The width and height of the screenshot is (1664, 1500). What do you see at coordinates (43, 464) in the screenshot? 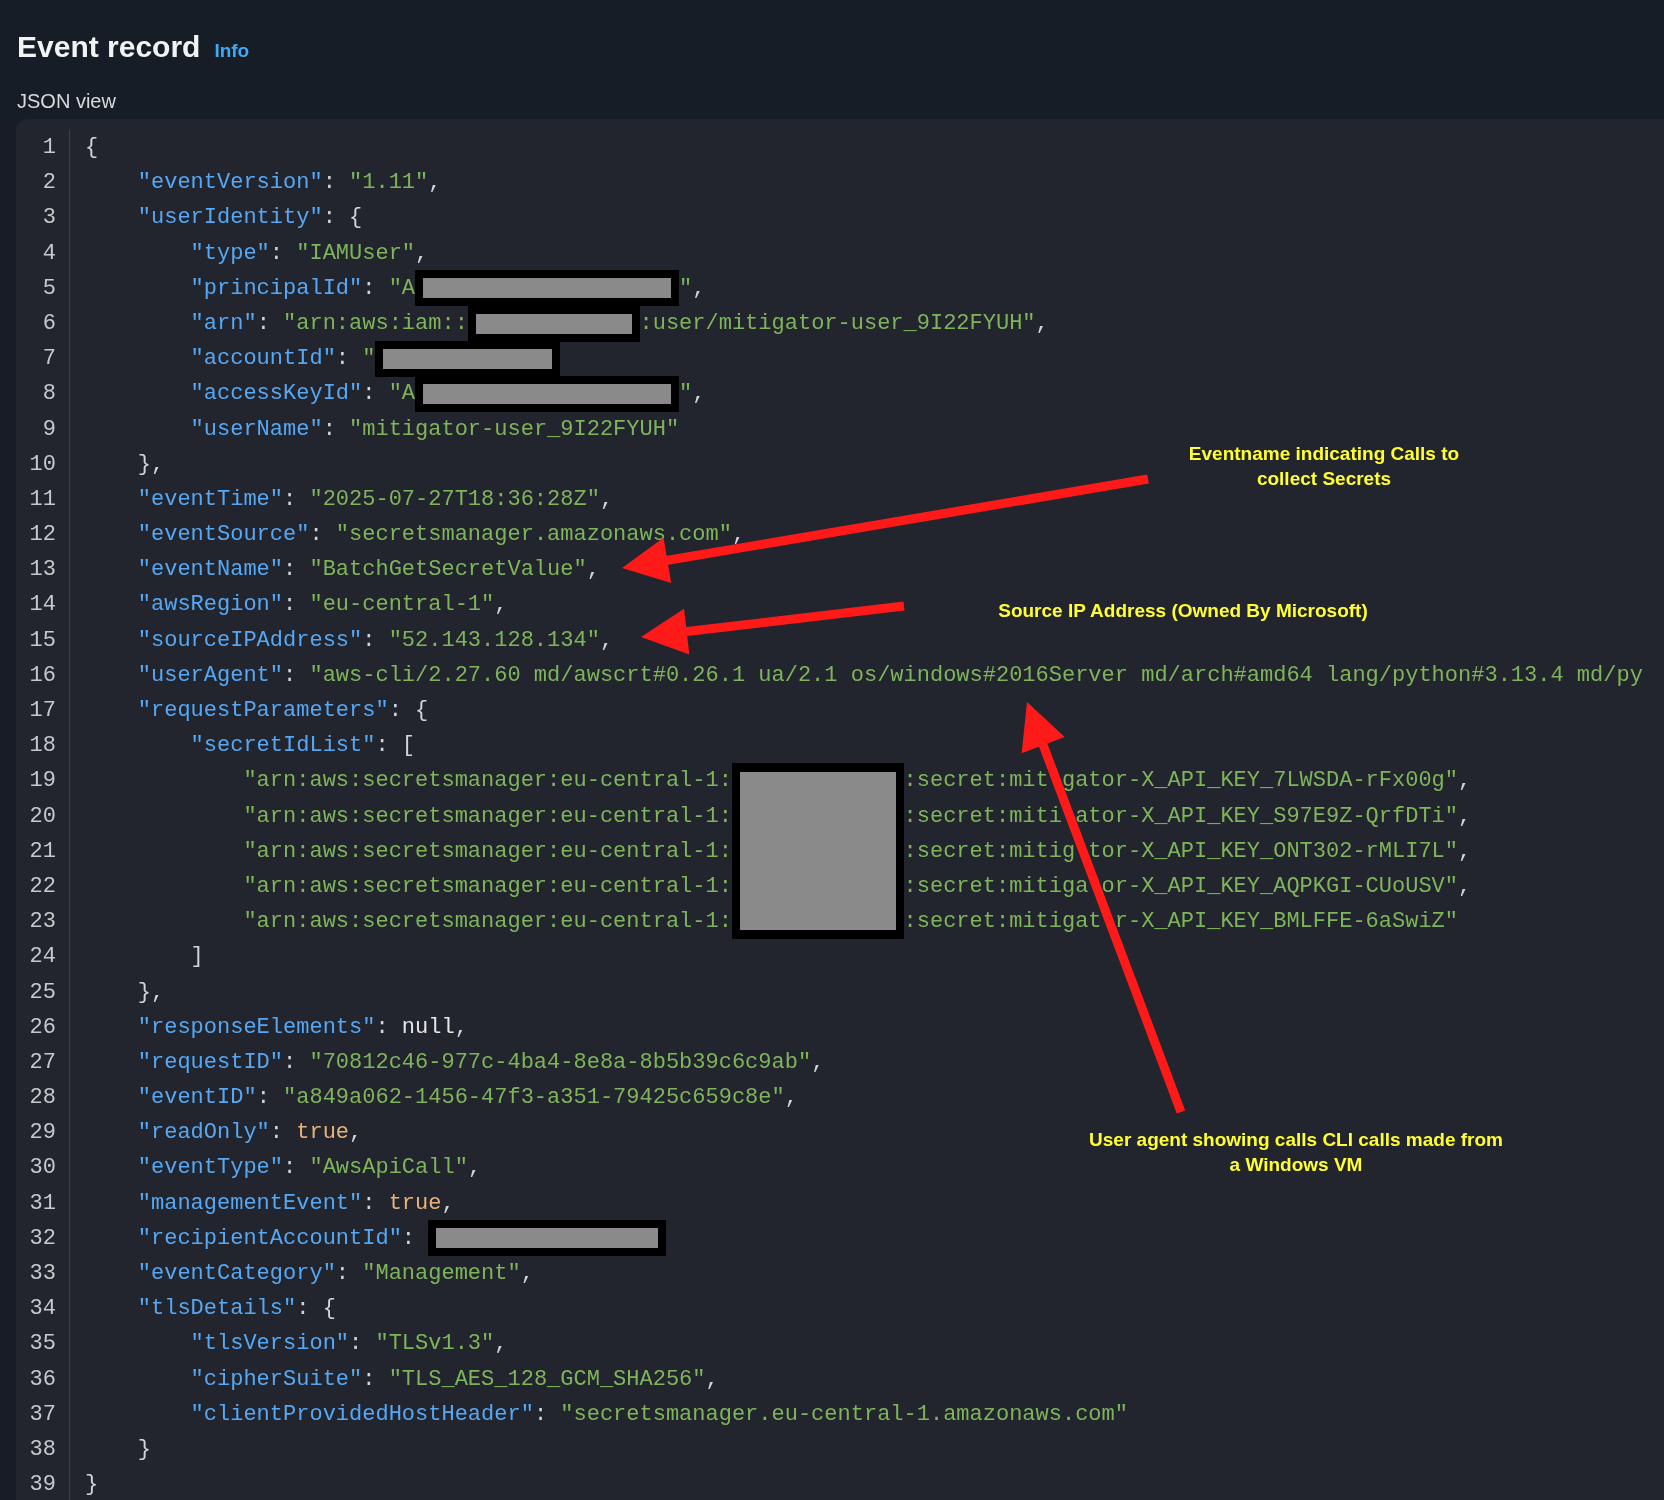
I see `line-number: 10` at bounding box center [43, 464].